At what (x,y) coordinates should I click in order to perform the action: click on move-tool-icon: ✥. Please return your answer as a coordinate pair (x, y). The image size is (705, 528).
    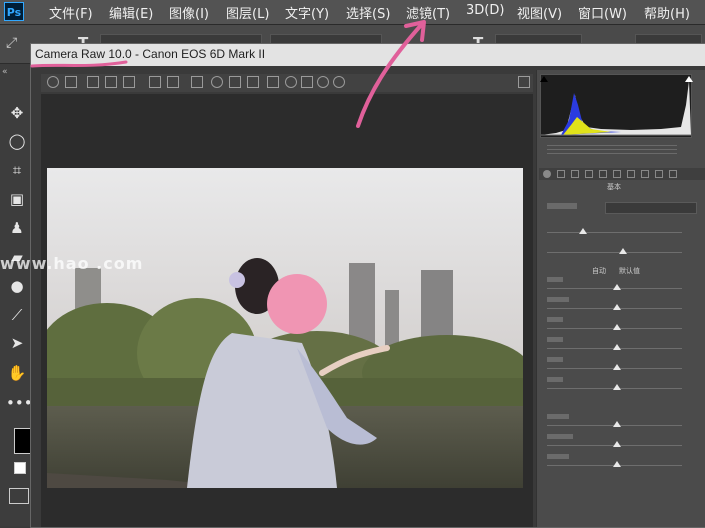
    Looking at the image, I should click on (17, 113).